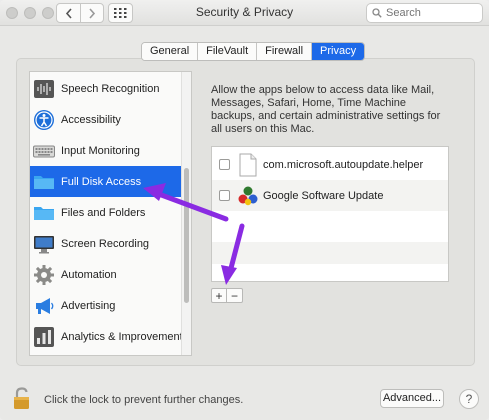  I want to click on sidebar-item-input-monitoring: Input Monitoring, so click(106, 150).